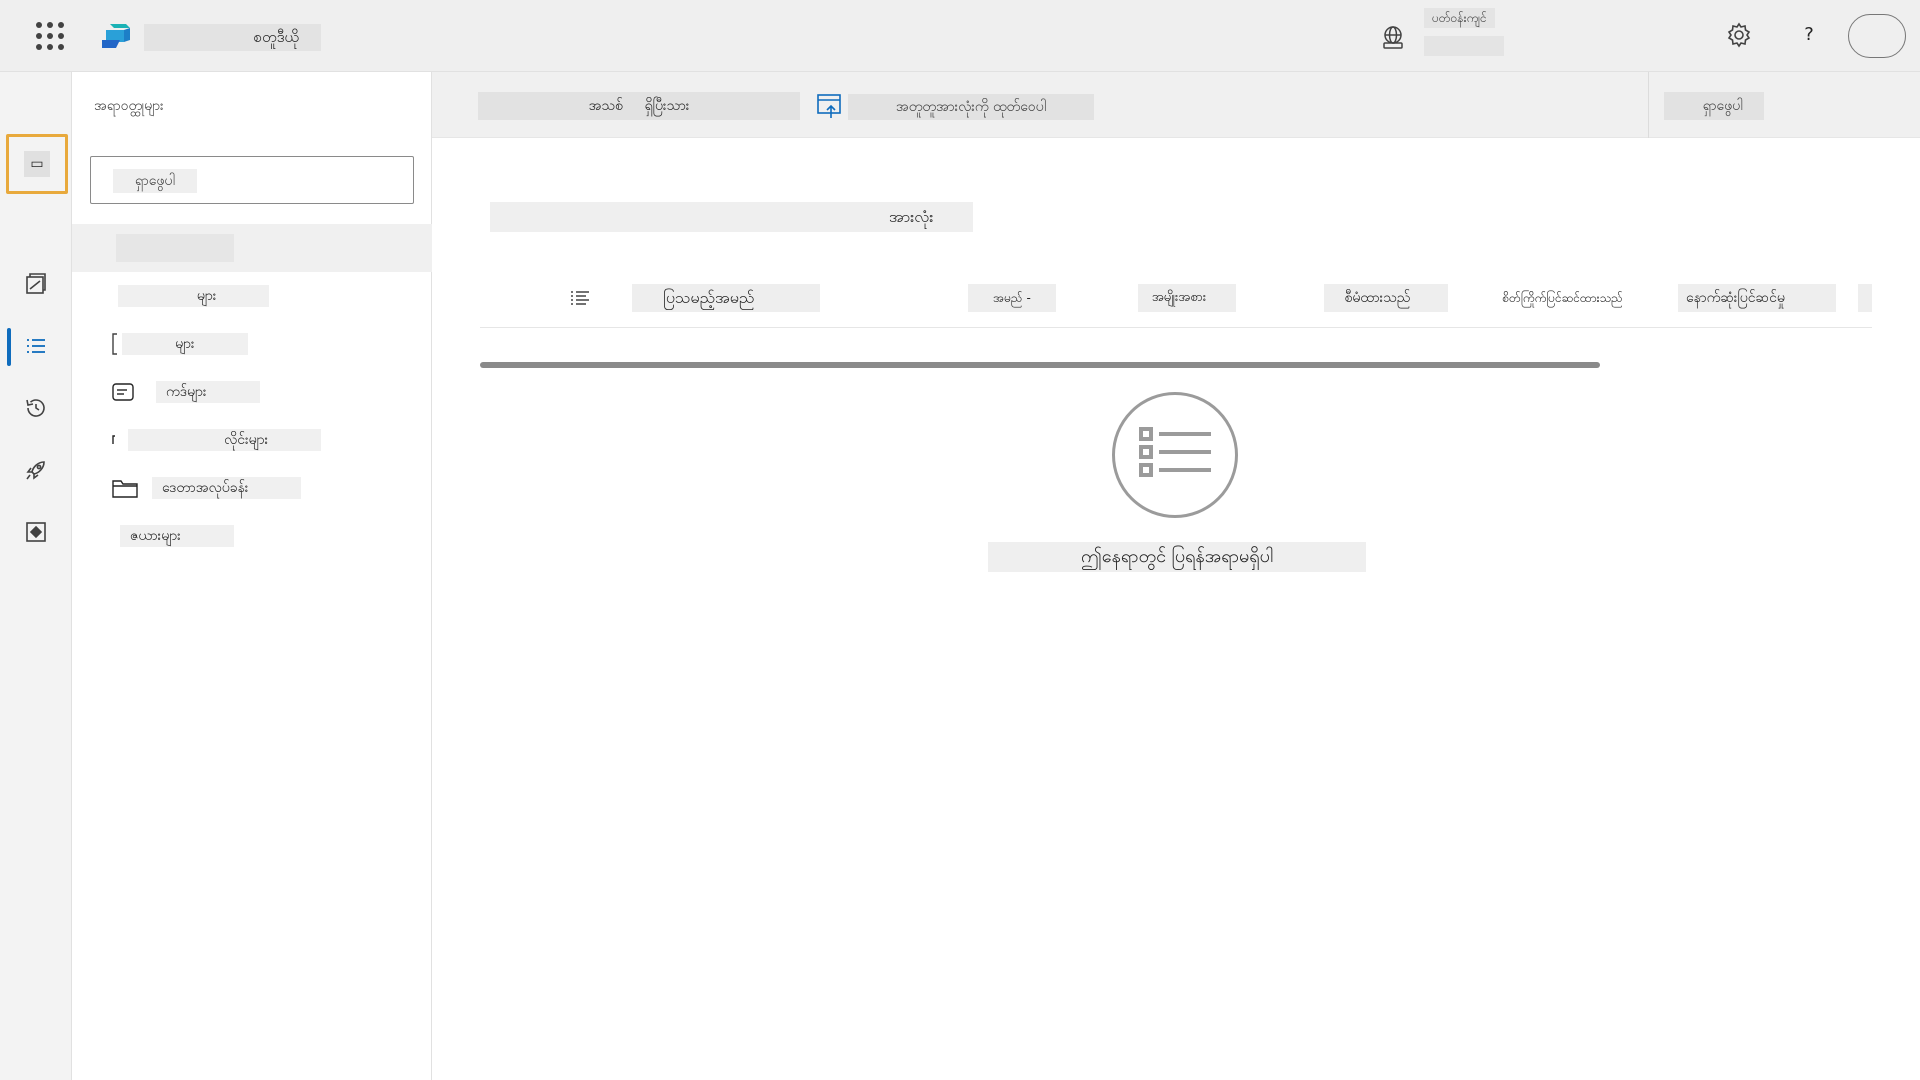 This screenshot has height=1080, width=1920. I want to click on help-icon: ?, so click(1809, 35).